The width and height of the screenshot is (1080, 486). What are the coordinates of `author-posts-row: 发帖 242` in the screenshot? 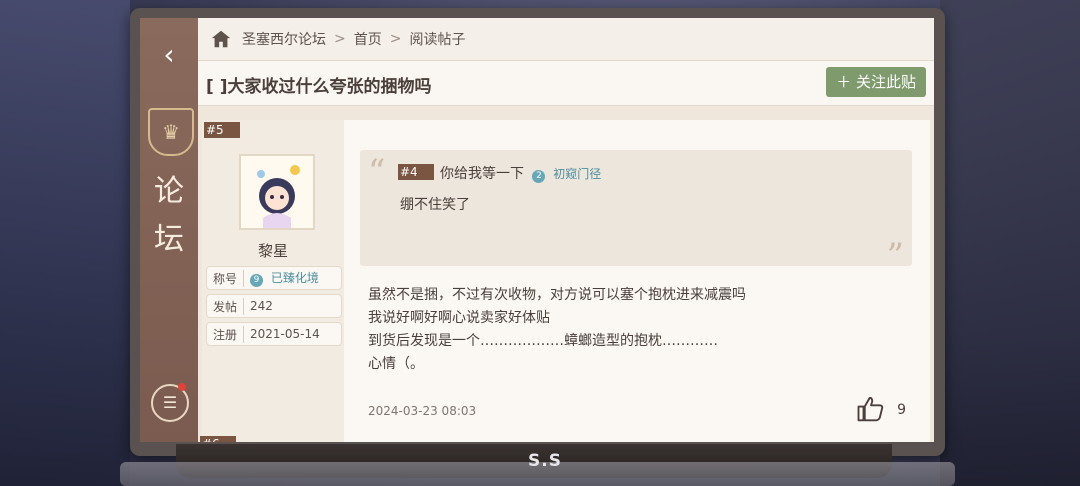 It's located at (274, 306).